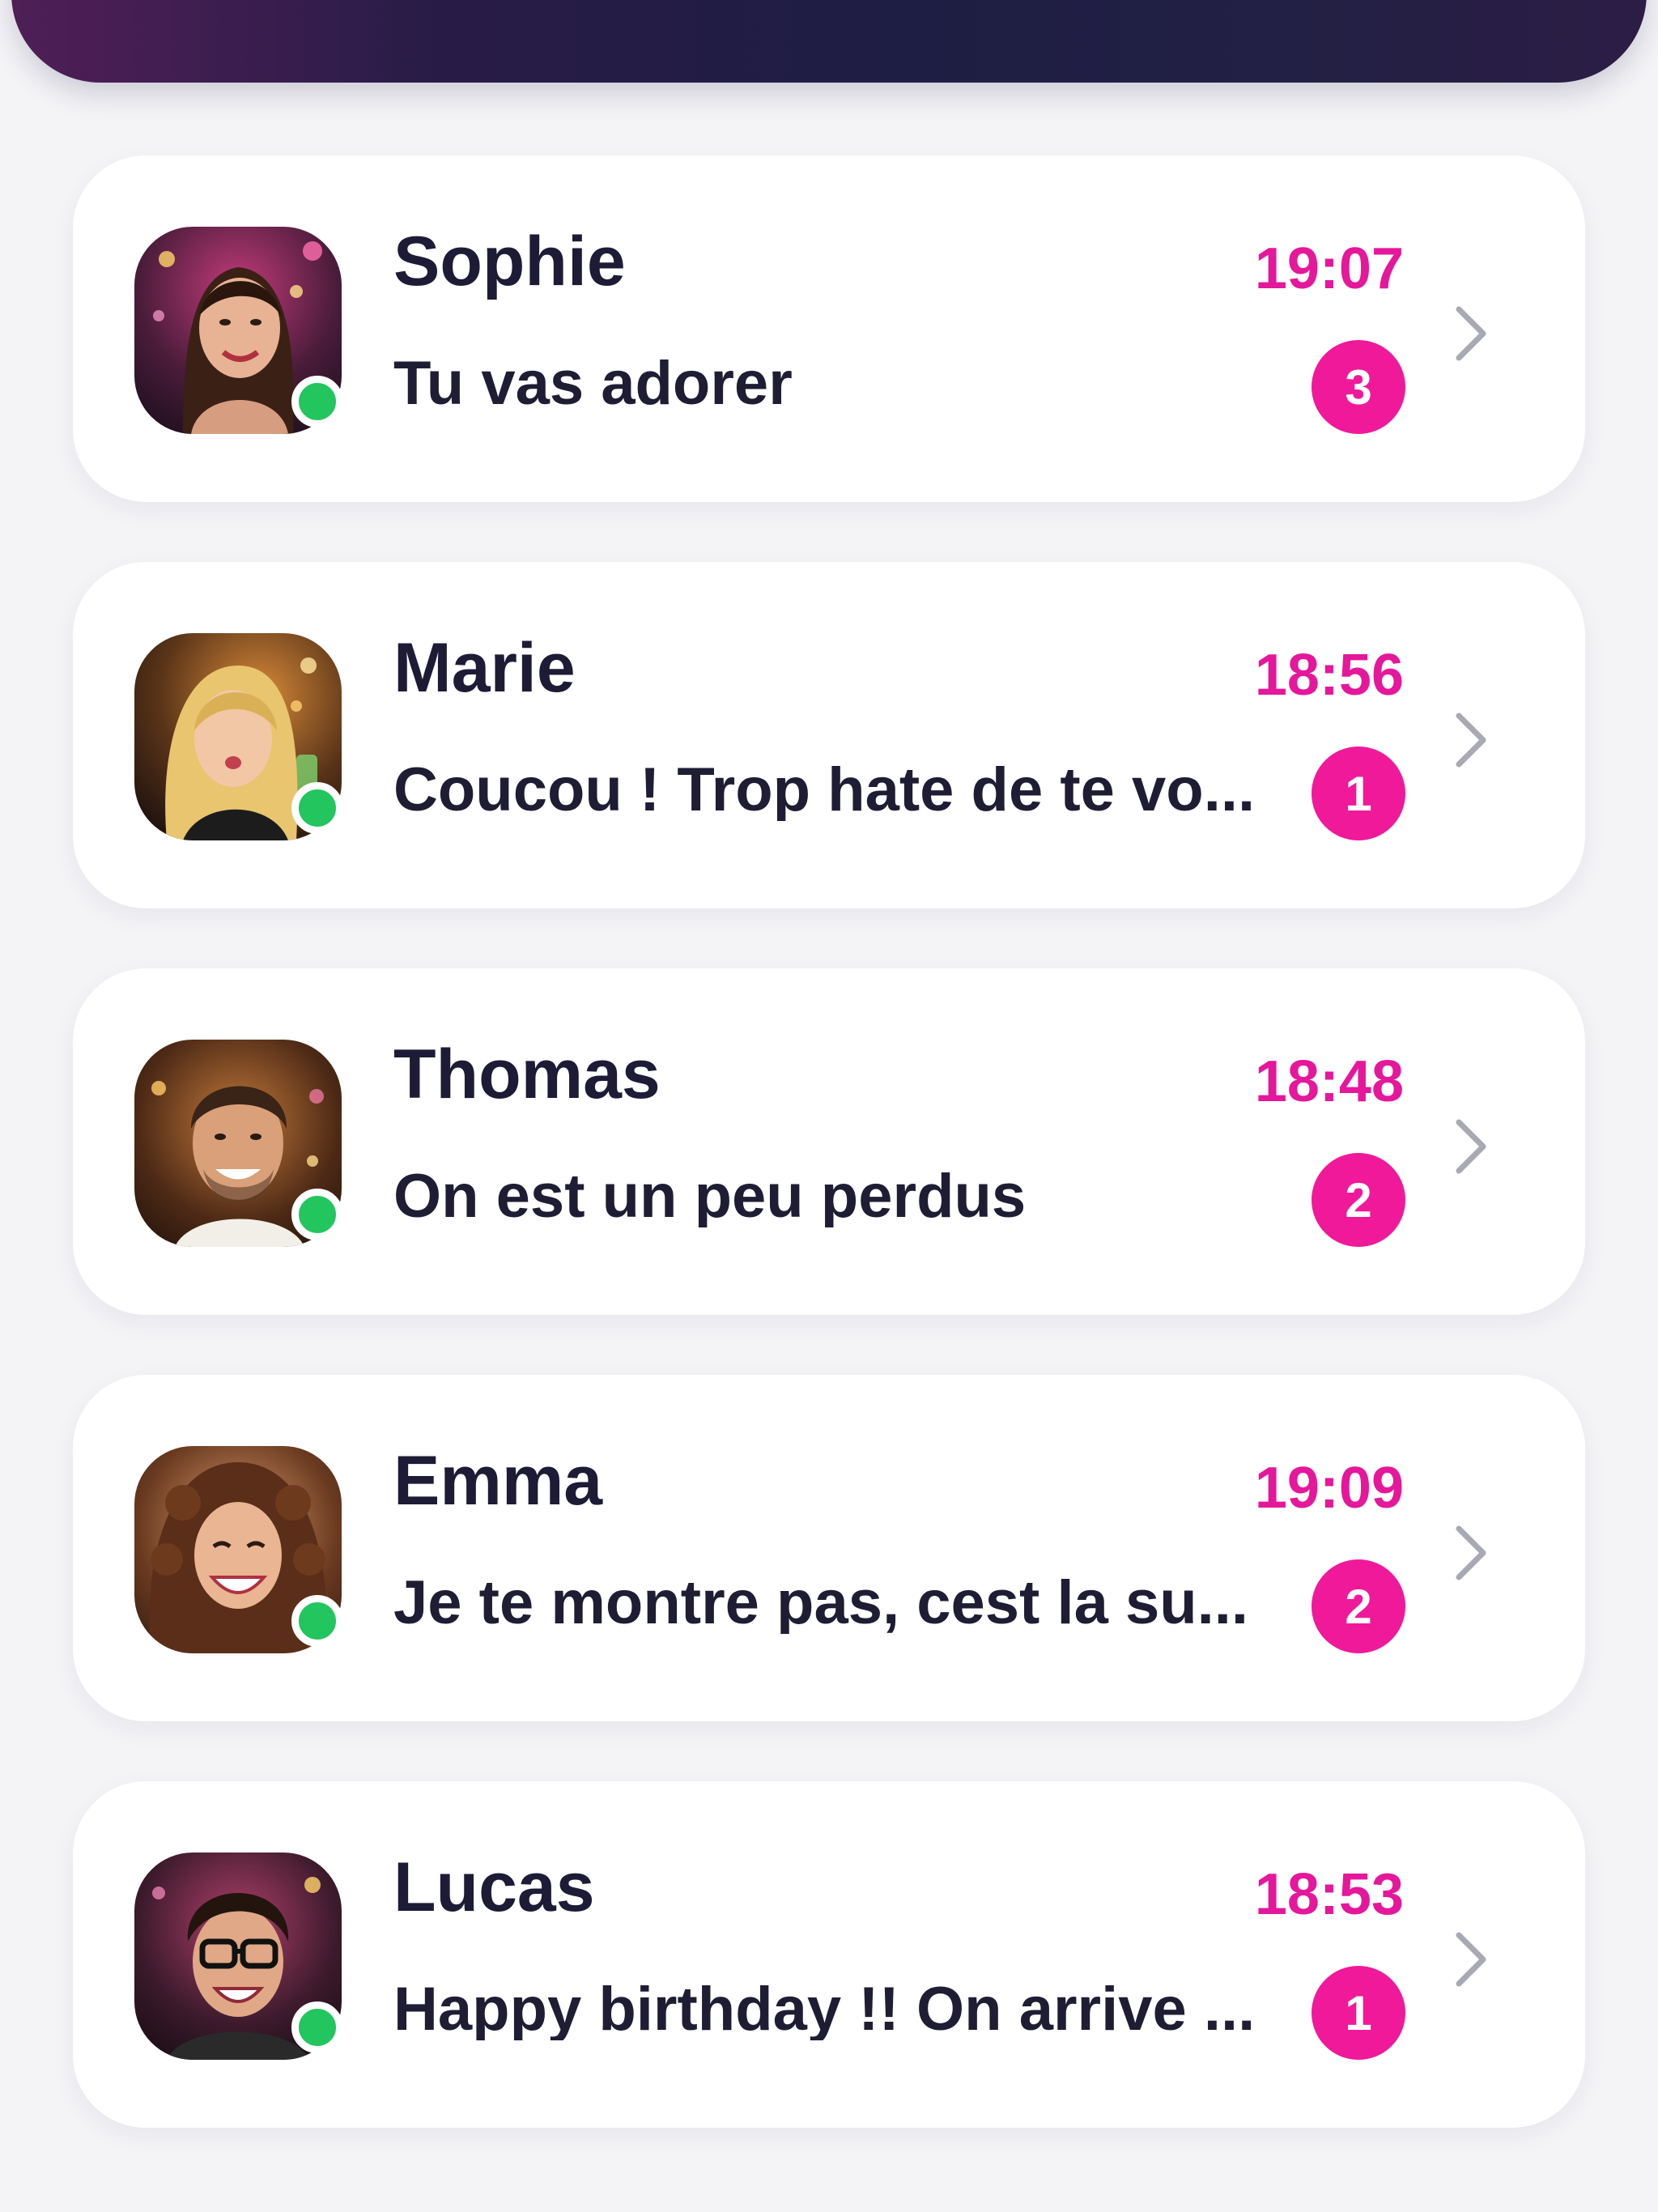 The image size is (1658, 2212). What do you see at coordinates (593, 384) in the screenshot?
I see `message-preview: Tu vas adorer` at bounding box center [593, 384].